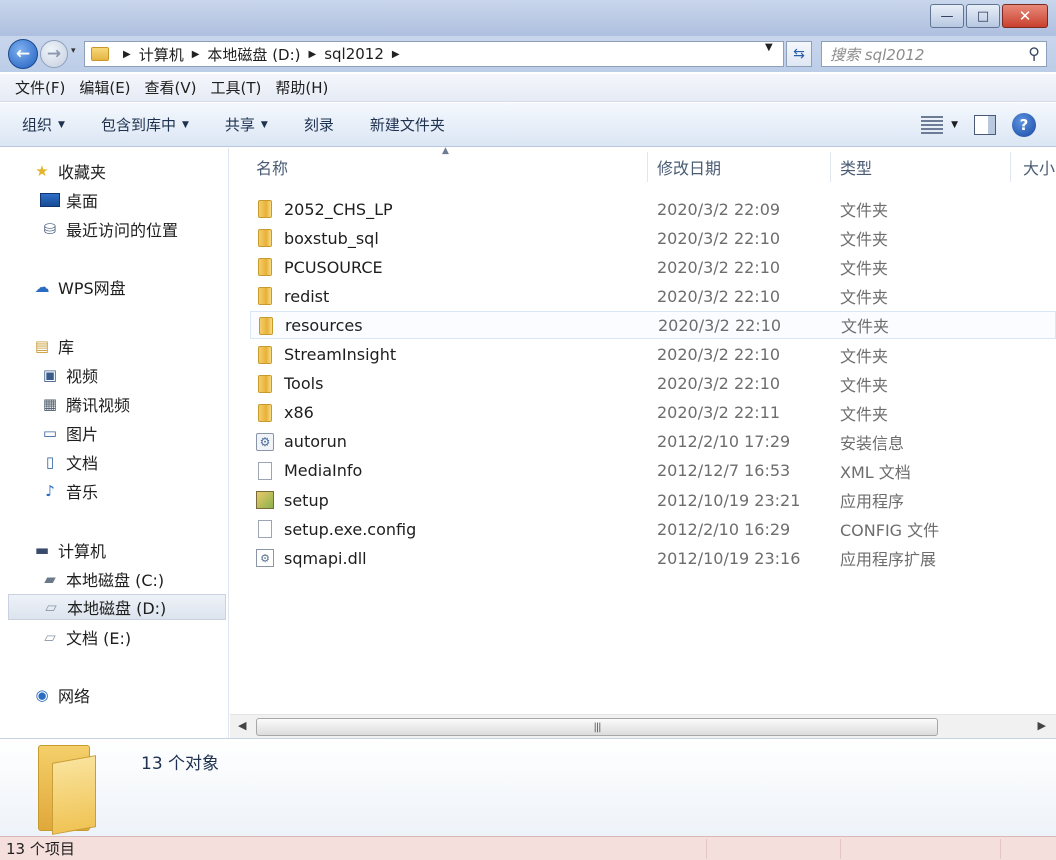  Describe the element at coordinates (653, 529) in the screenshot. I see `file-row: setup.exe.config 2012/2/10 16:29 CONFIG 文件` at that location.